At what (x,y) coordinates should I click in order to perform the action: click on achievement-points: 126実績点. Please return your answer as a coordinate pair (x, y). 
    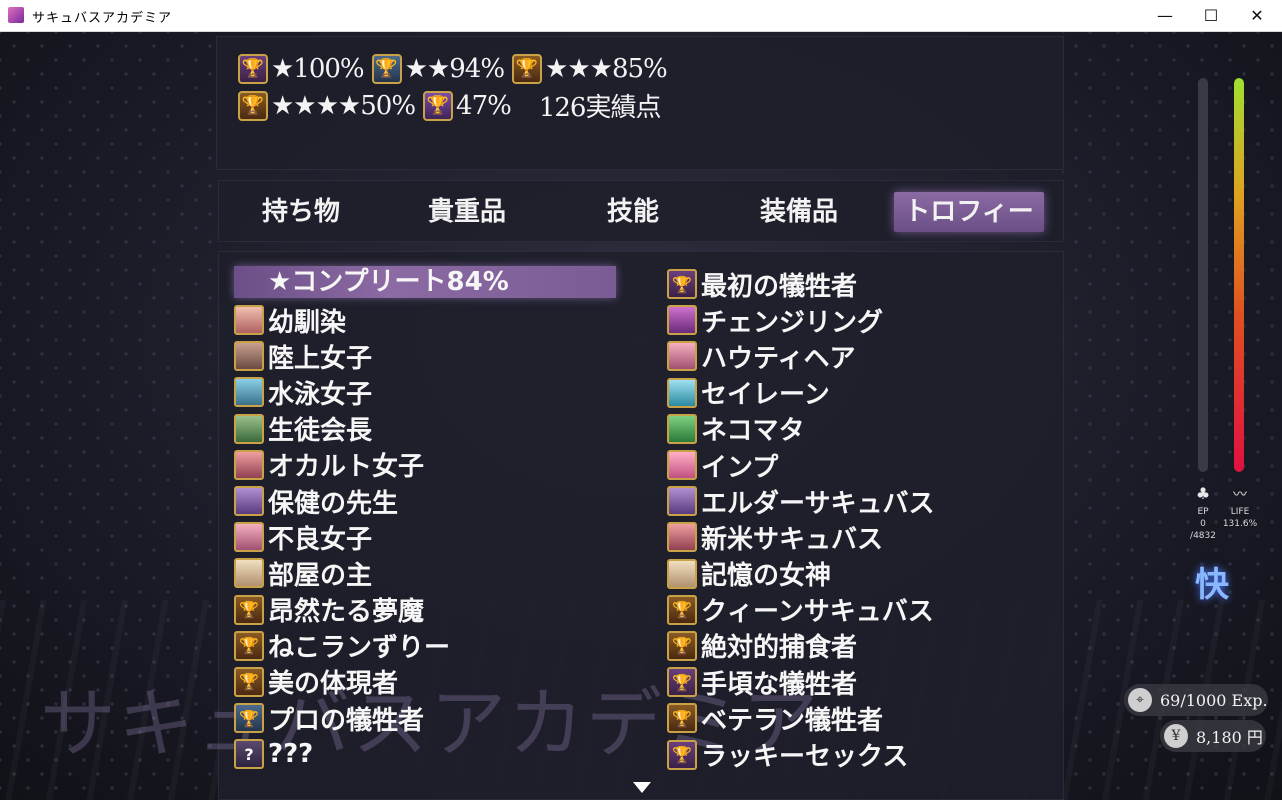
    Looking at the image, I should click on (600, 105).